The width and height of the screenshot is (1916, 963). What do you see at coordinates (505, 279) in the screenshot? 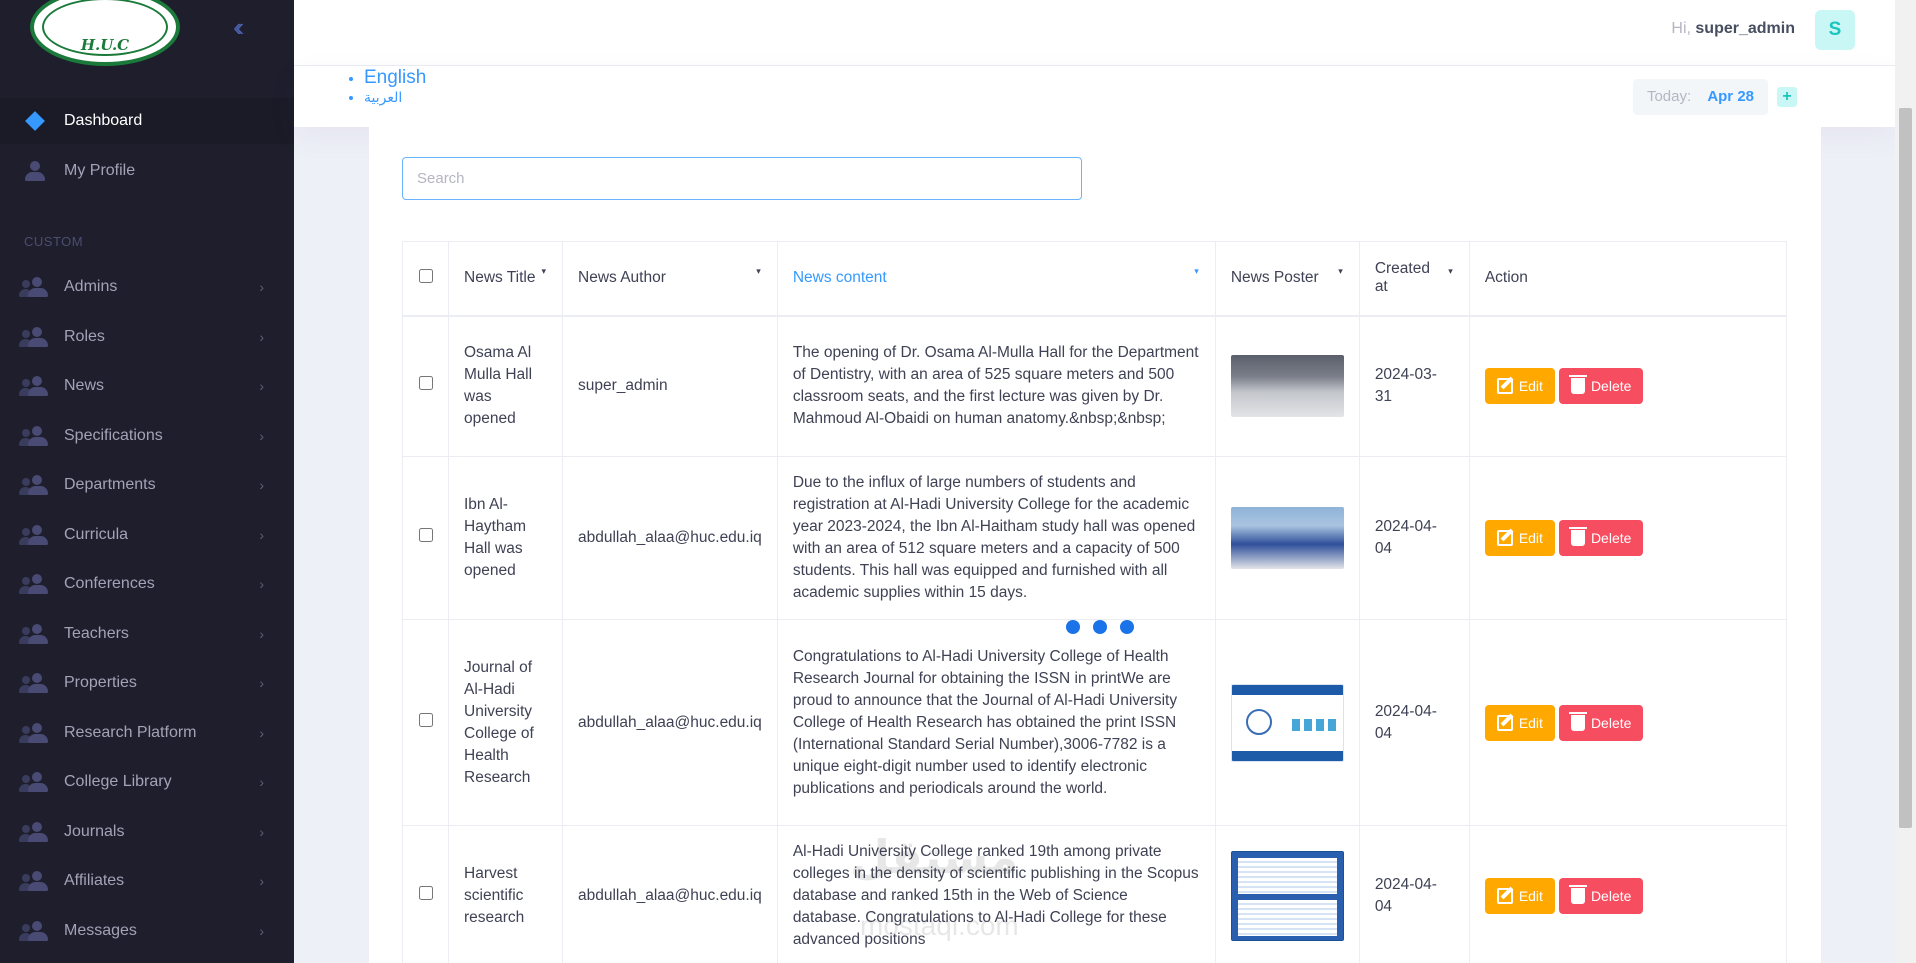
I see `column-header-title: News Title ▾` at bounding box center [505, 279].